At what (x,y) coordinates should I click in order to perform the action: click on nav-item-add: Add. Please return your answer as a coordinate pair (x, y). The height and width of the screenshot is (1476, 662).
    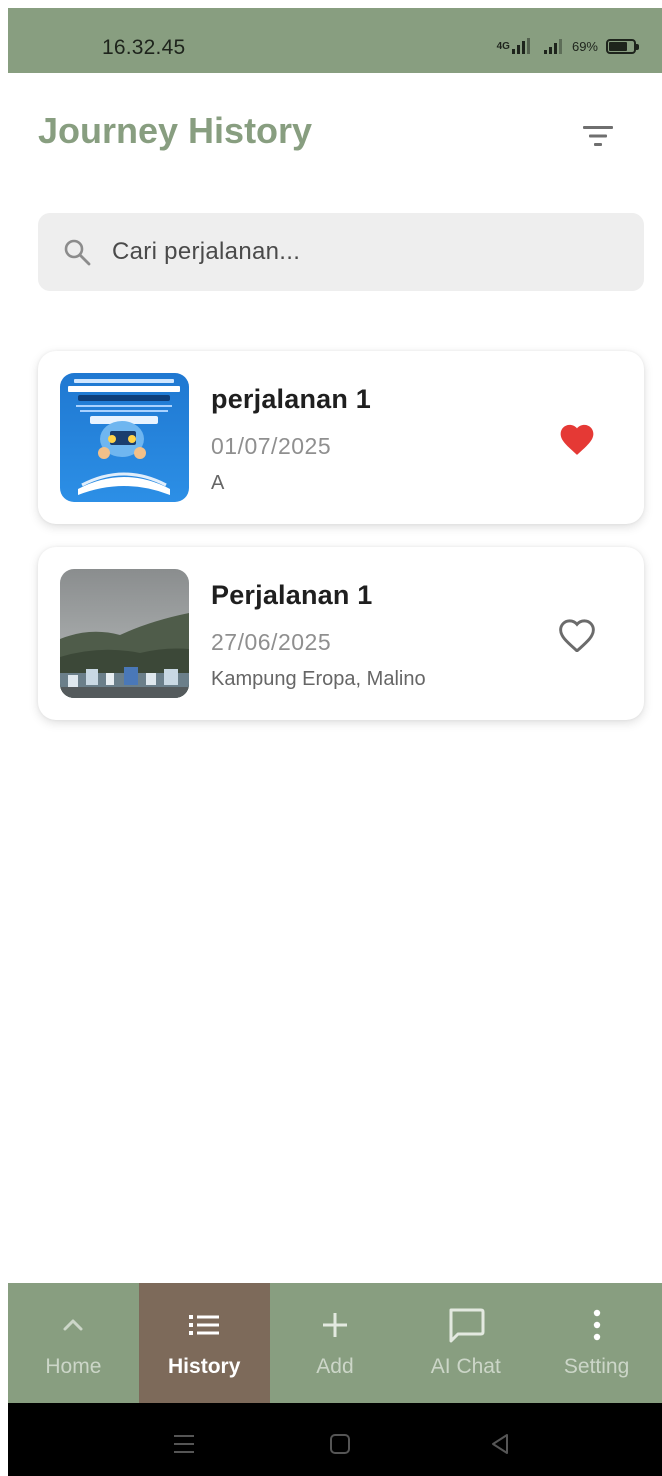
    Looking at the image, I should click on (335, 1343).